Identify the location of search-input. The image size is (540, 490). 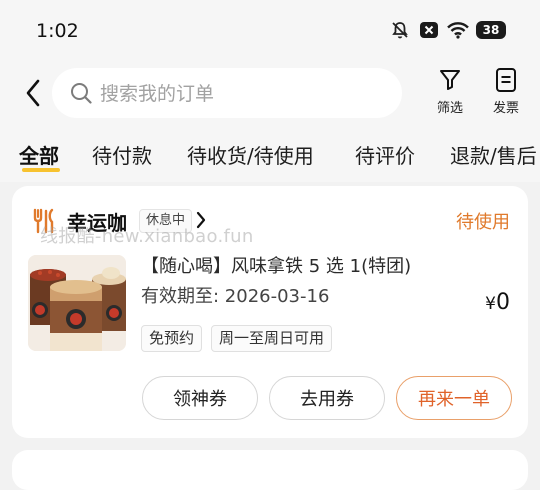
(245, 94).